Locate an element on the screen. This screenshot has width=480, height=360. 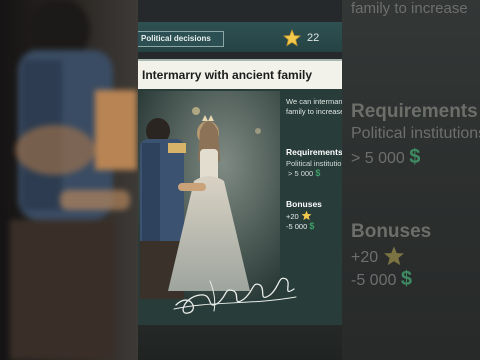
echo-requirement-value: > 5 000 is located at coordinates (378, 158).